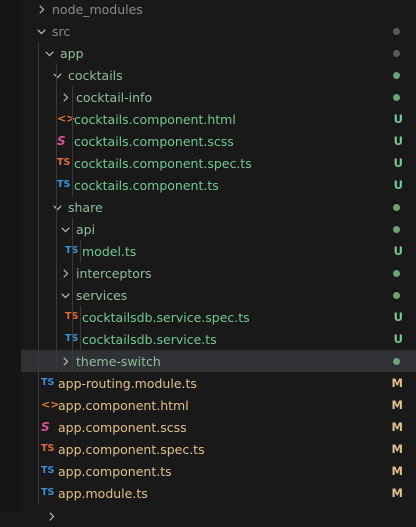 This screenshot has height=527, width=416. What do you see at coordinates (218, 339) in the screenshot?
I see `tree-item-cocktailsdb-service-ts: TScocktailsdb.service.tsU` at bounding box center [218, 339].